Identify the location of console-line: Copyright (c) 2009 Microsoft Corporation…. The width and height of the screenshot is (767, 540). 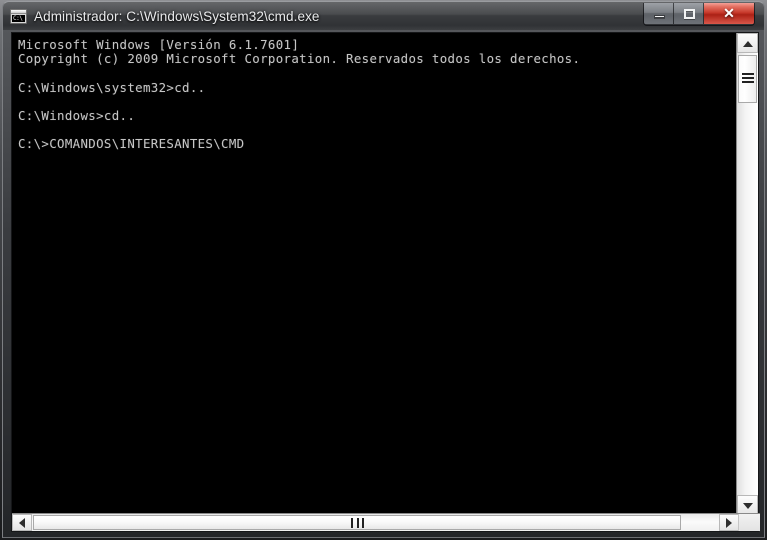
(299, 59).